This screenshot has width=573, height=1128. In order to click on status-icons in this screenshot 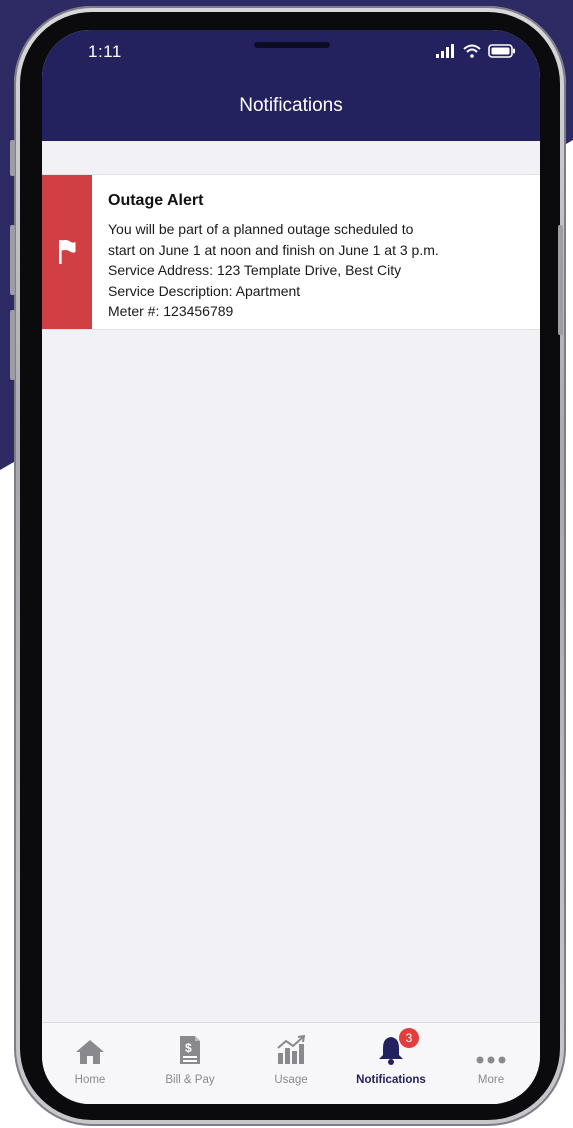, I will do `click(476, 51)`.